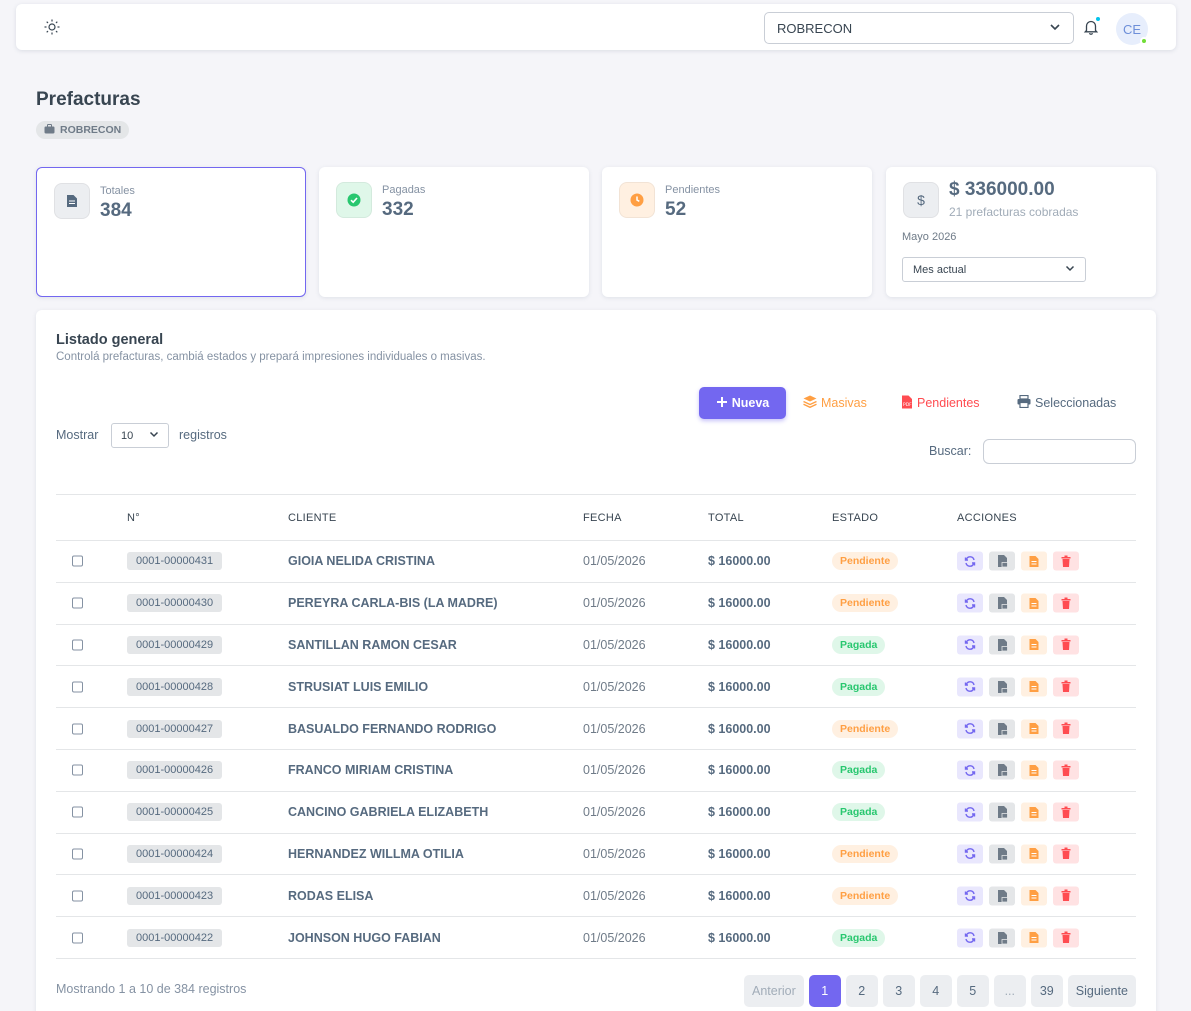 The image size is (1191, 1011). What do you see at coordinates (175, 812) in the screenshot?
I see `invoice-number: 0001-00000425` at bounding box center [175, 812].